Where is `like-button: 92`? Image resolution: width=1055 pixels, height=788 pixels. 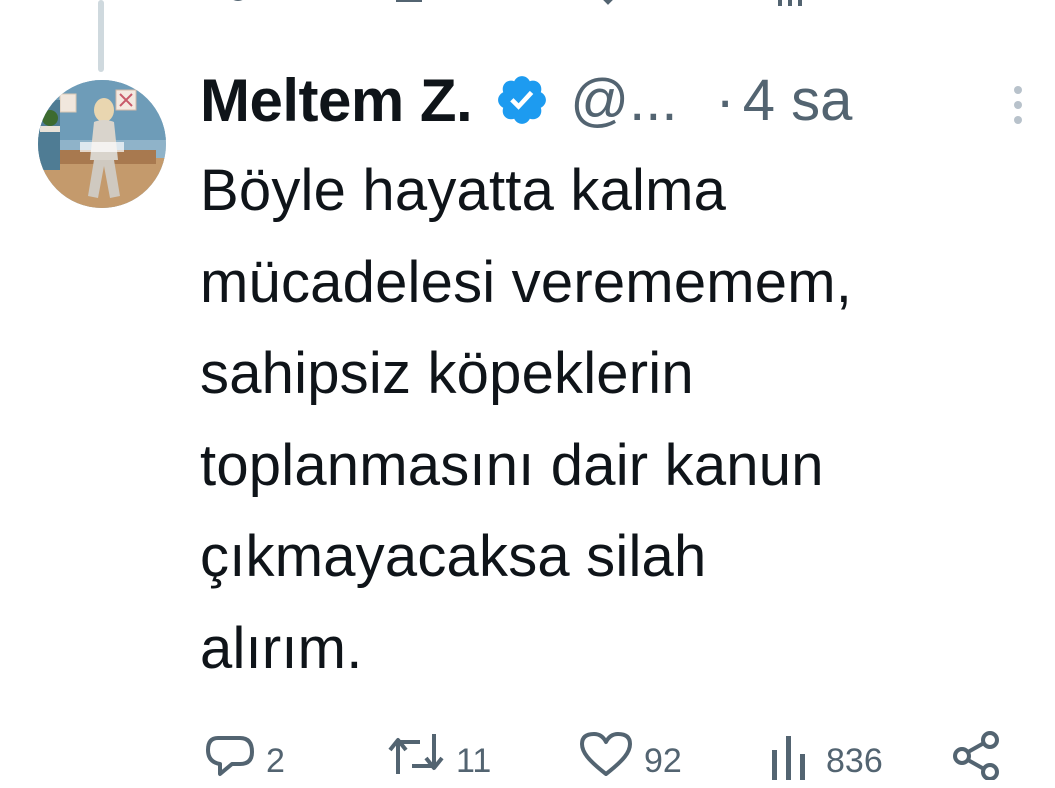
like-button: 92 is located at coordinates (630, 754).